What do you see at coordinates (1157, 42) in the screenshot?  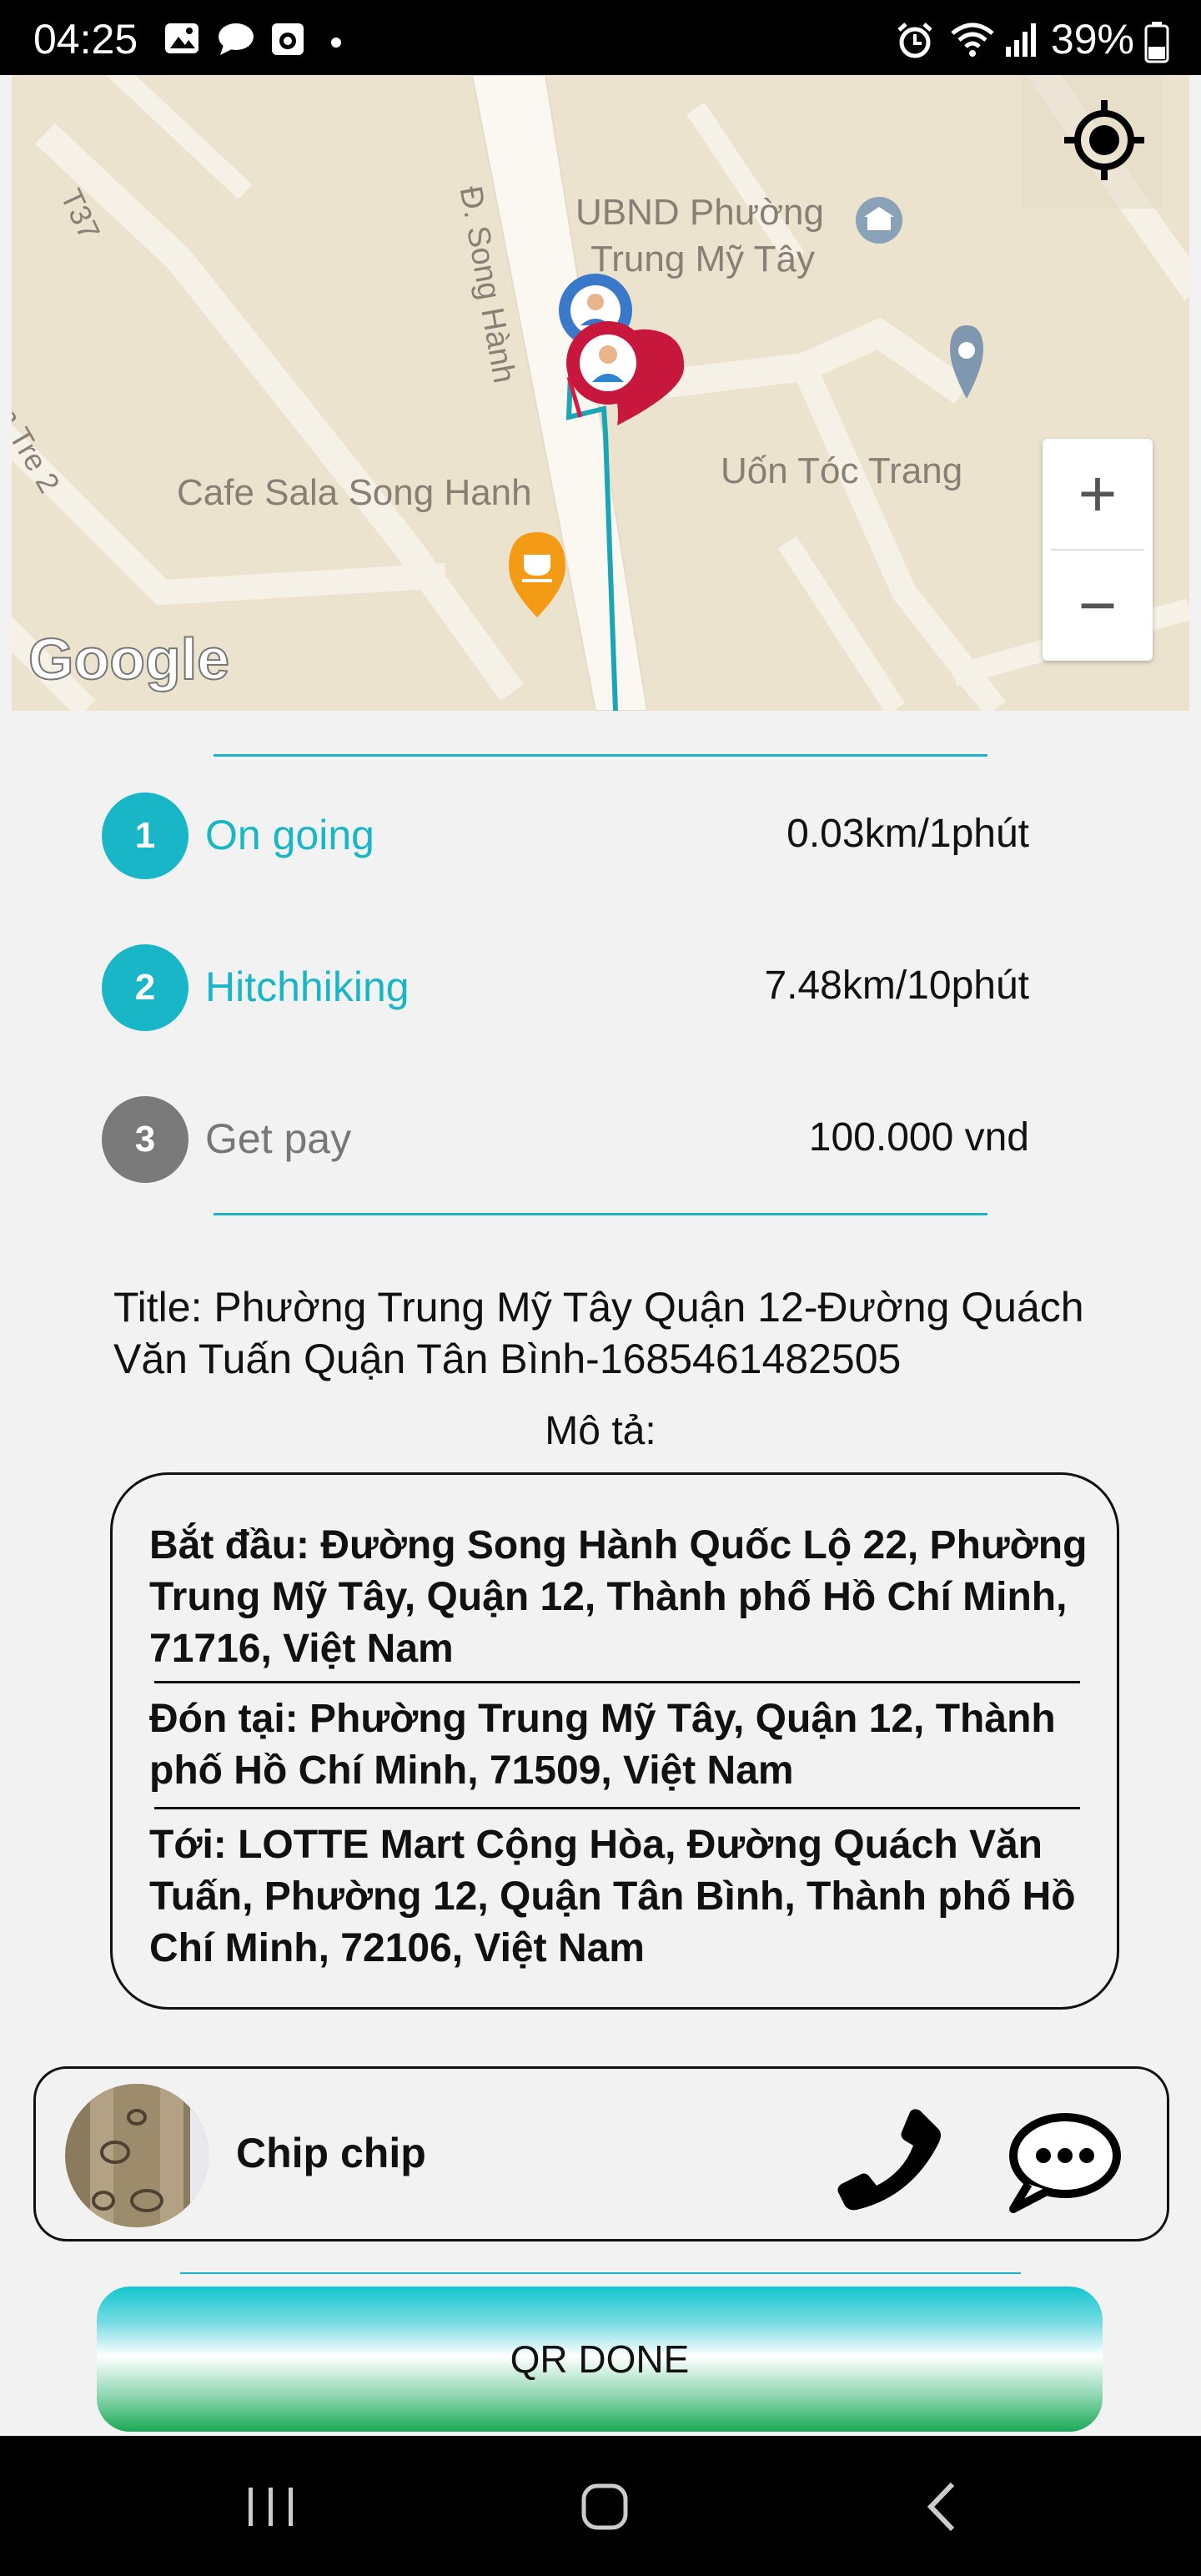 I see `battery-icon` at bounding box center [1157, 42].